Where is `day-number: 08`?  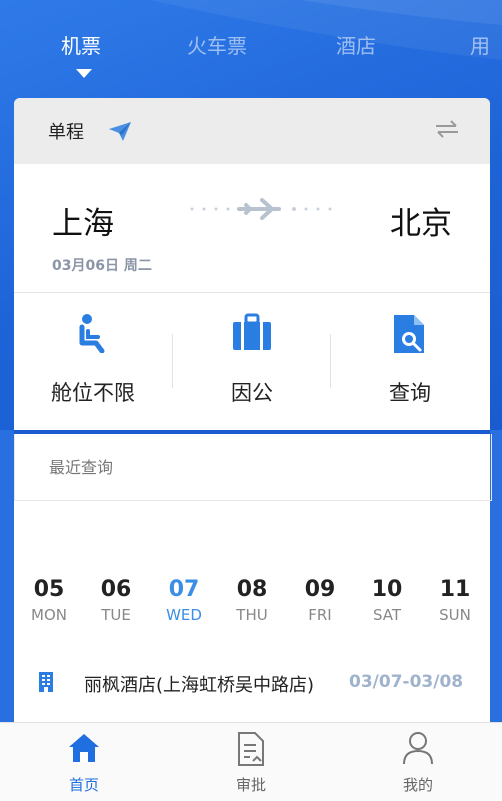
day-number: 08 is located at coordinates (252, 589).